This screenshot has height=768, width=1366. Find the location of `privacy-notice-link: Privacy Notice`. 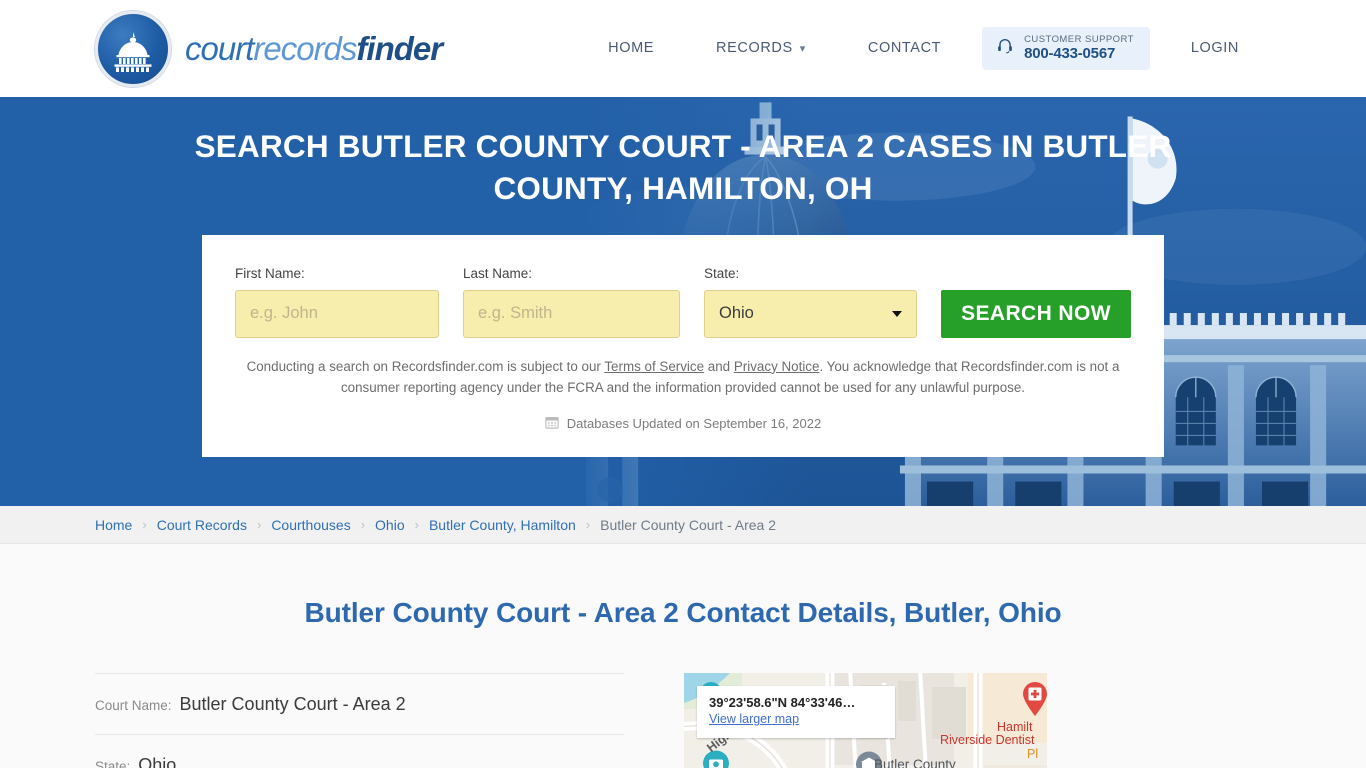

privacy-notice-link: Privacy Notice is located at coordinates (777, 366).